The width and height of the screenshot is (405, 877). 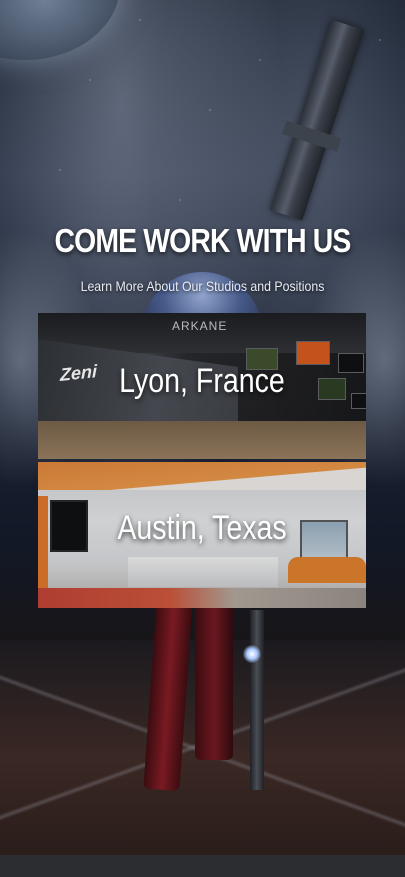 What do you see at coordinates (257, 700) in the screenshot?
I see `character-weapon` at bounding box center [257, 700].